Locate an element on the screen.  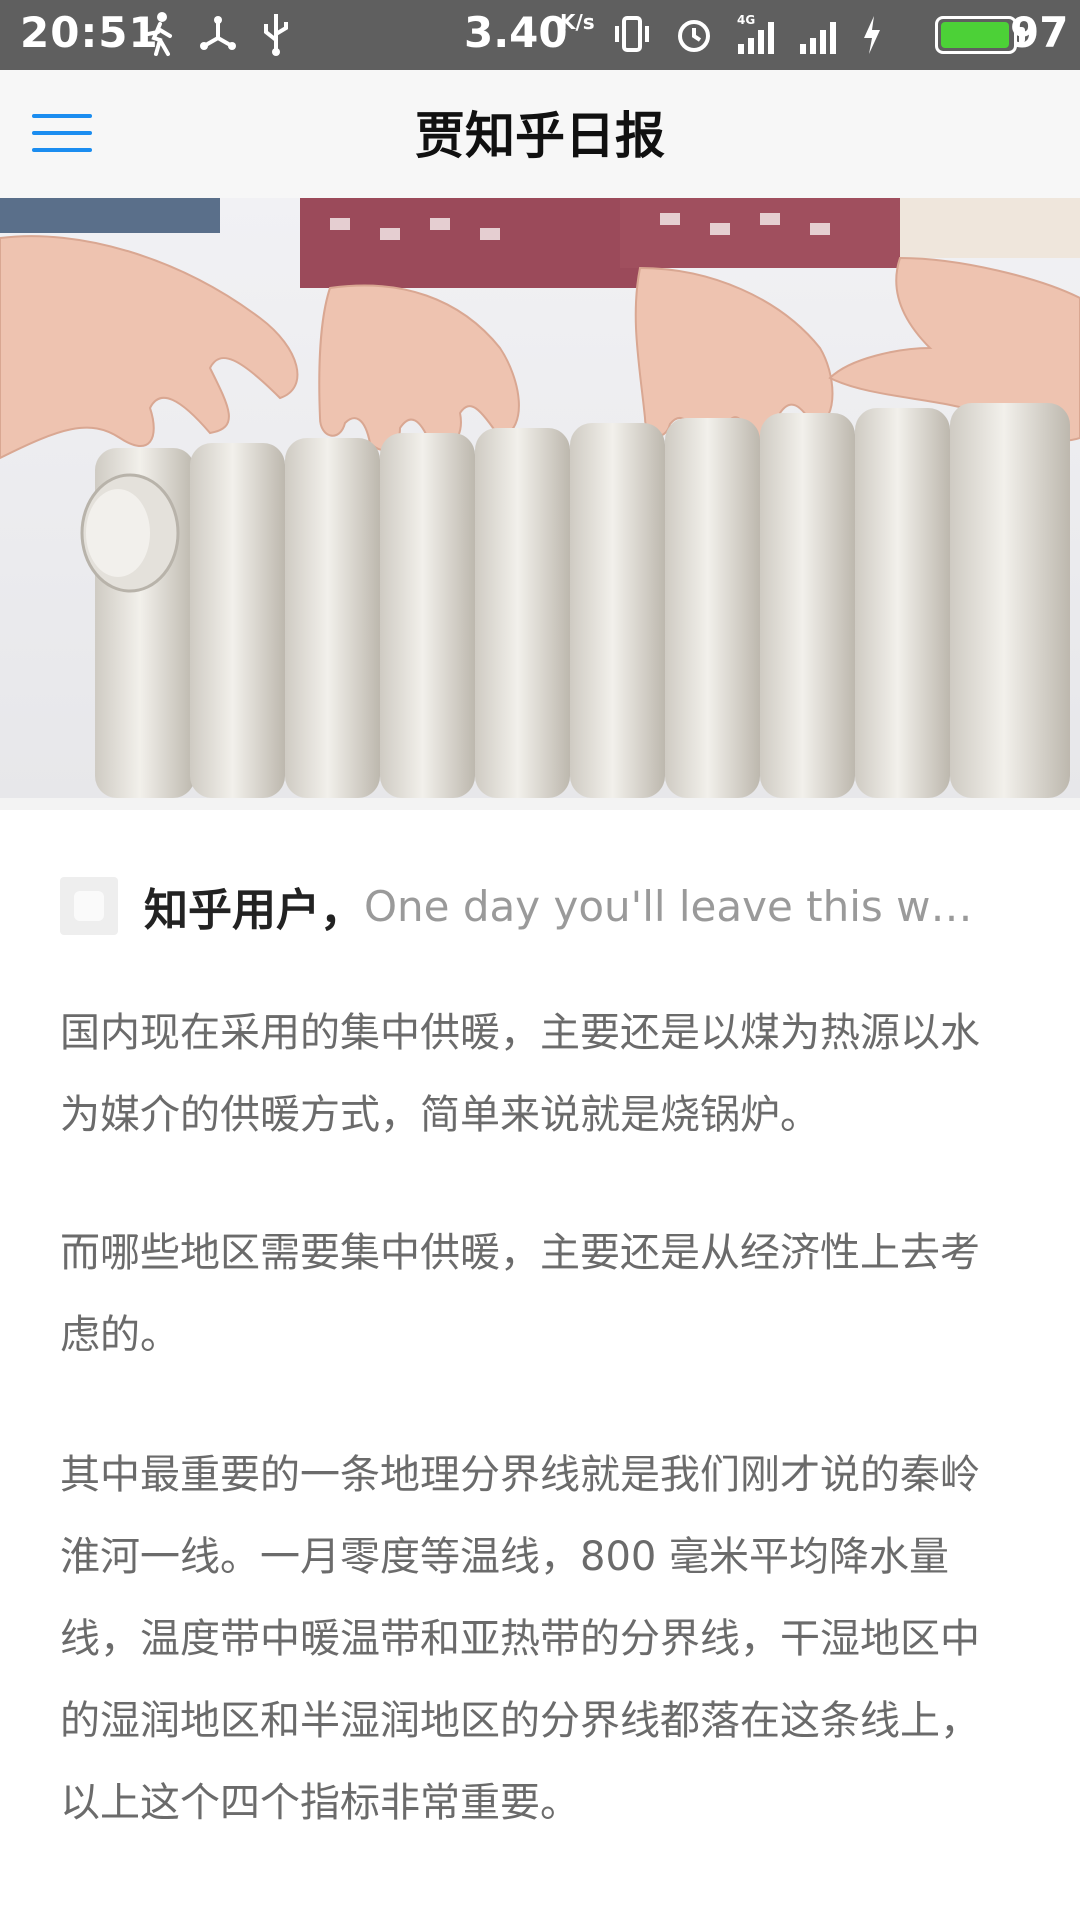
status-right-icons: 4G is located at coordinates (748, 34).